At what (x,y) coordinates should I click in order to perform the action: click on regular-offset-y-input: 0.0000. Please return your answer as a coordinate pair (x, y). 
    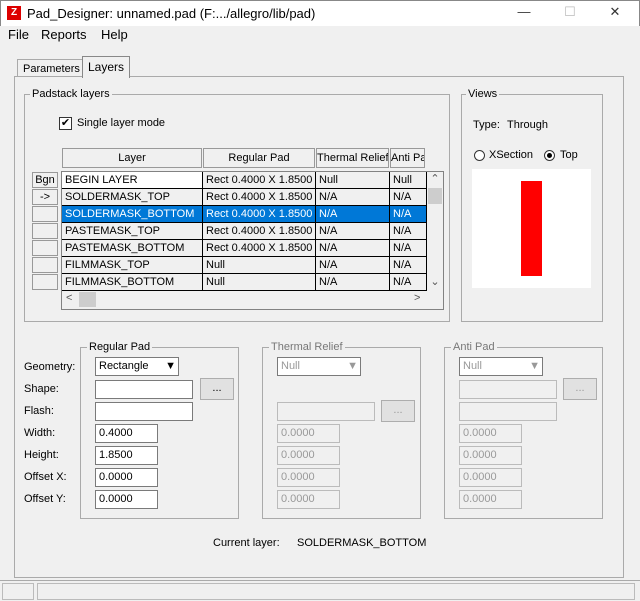
    Looking at the image, I should click on (126, 499).